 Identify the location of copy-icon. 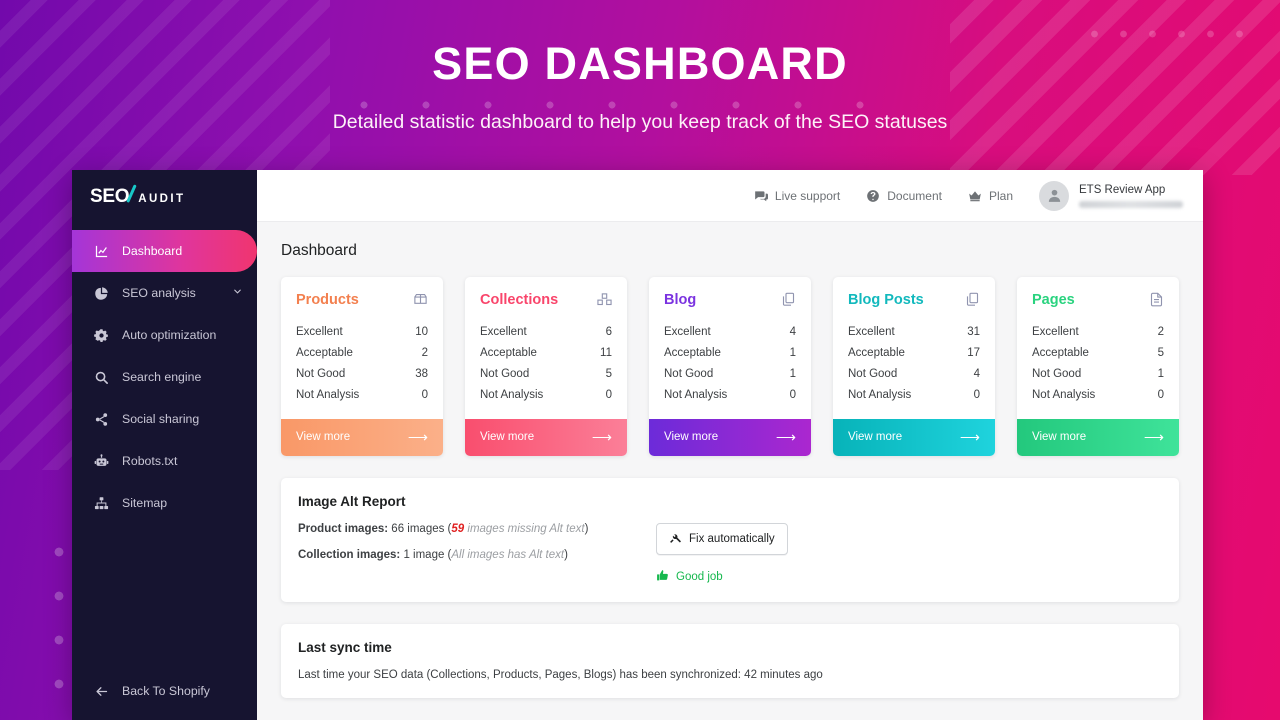
(972, 302).